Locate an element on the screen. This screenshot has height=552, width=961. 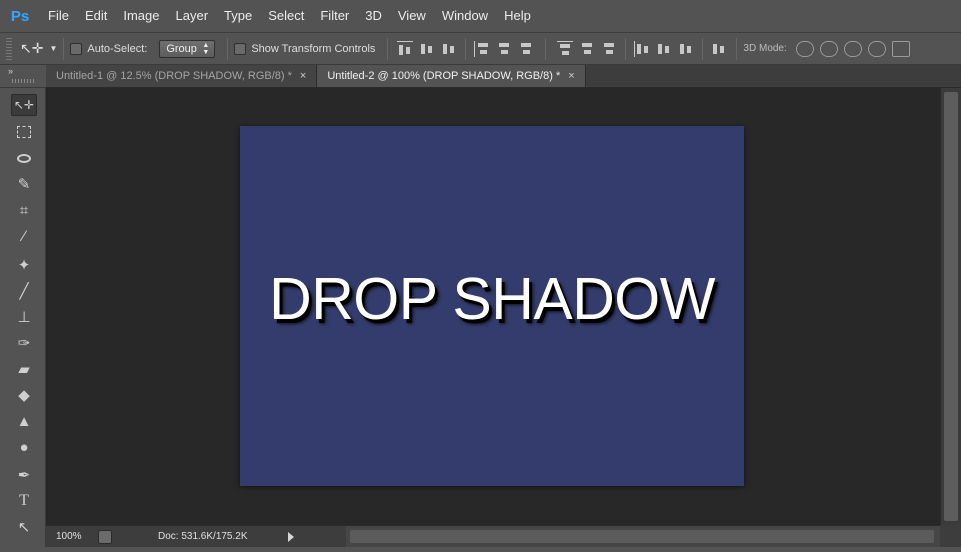
eraser-tool-button: ▰ is located at coordinates (24, 369).